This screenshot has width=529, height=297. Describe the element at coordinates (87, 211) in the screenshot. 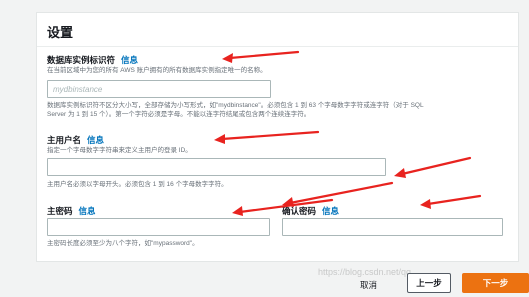

I see `master-password-info-link: 信息` at that location.